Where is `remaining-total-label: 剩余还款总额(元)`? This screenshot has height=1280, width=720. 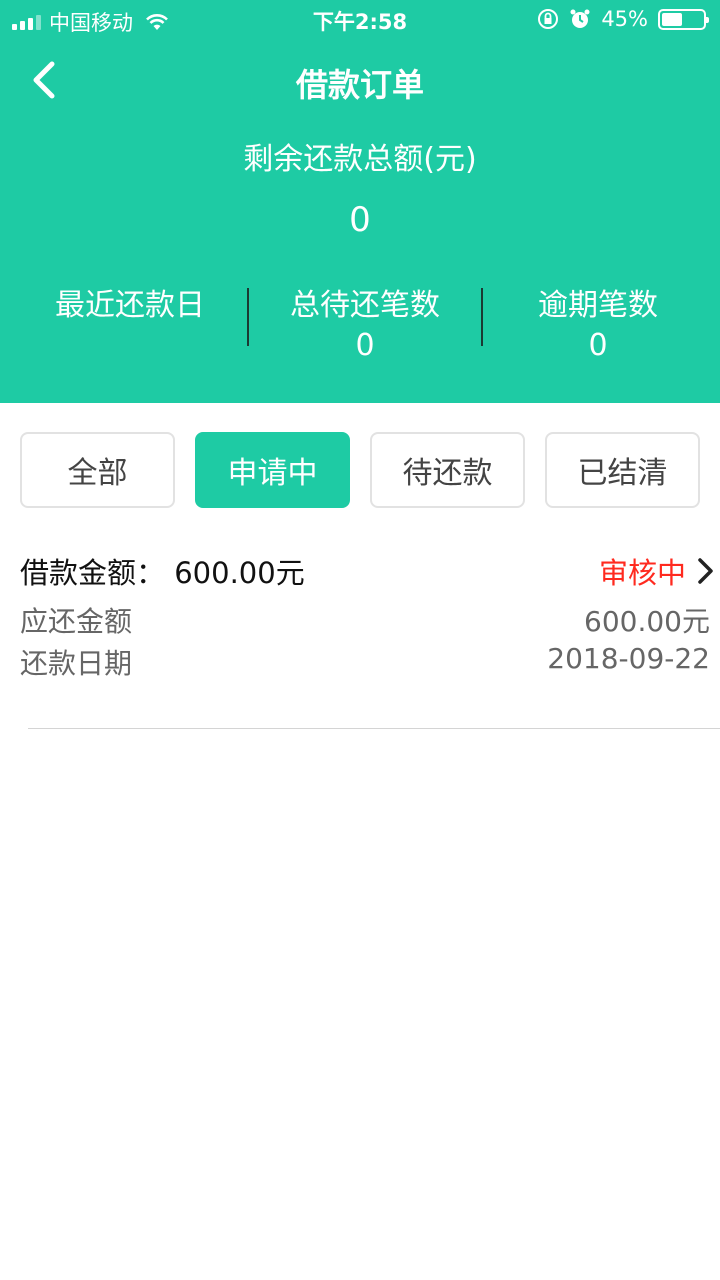 remaining-total-label: 剩余还款总额(元) is located at coordinates (360, 159).